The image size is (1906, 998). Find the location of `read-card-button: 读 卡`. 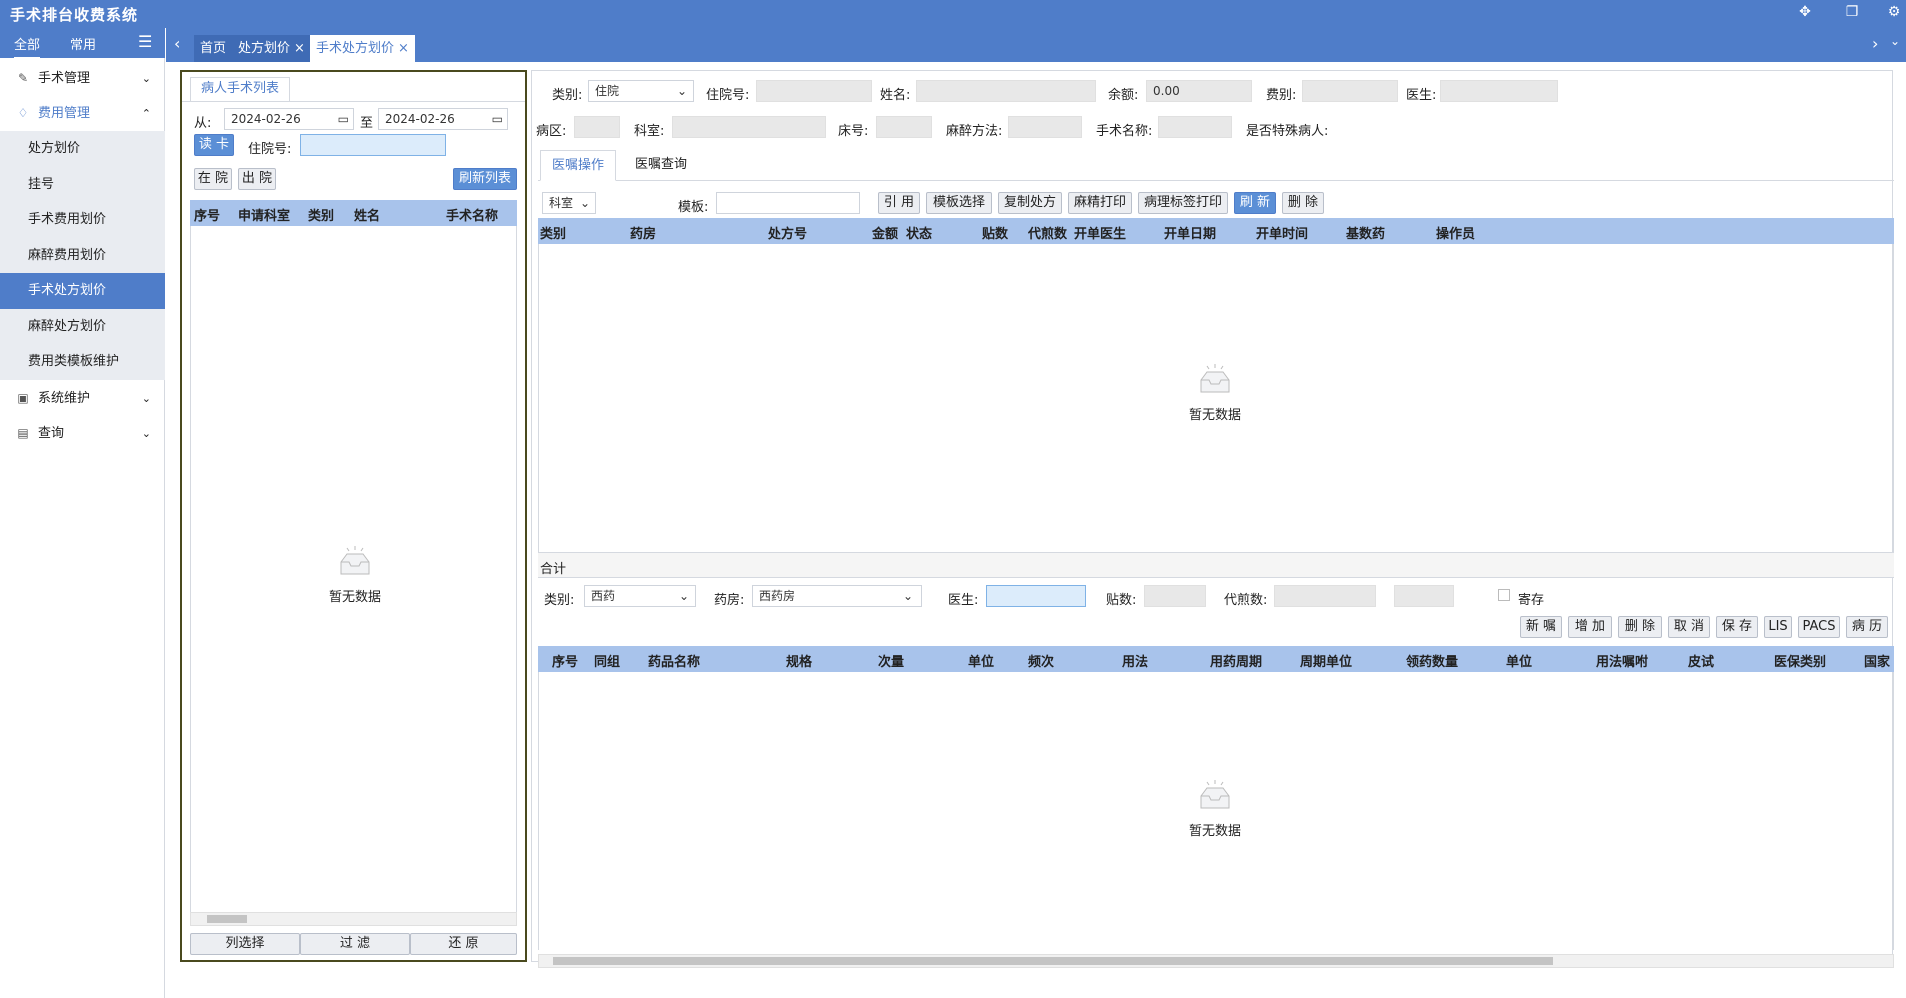

read-card-button: 读 卡 is located at coordinates (214, 145).